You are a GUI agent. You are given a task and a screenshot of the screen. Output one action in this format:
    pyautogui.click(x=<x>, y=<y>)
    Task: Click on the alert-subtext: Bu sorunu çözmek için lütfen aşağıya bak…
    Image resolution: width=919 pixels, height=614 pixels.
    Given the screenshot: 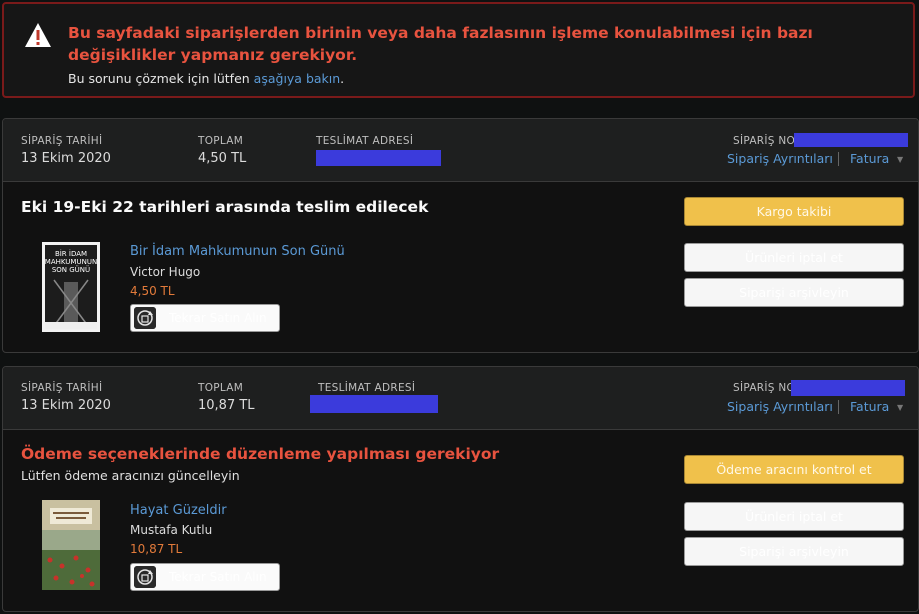 What is the action you would take?
    pyautogui.click(x=206, y=78)
    